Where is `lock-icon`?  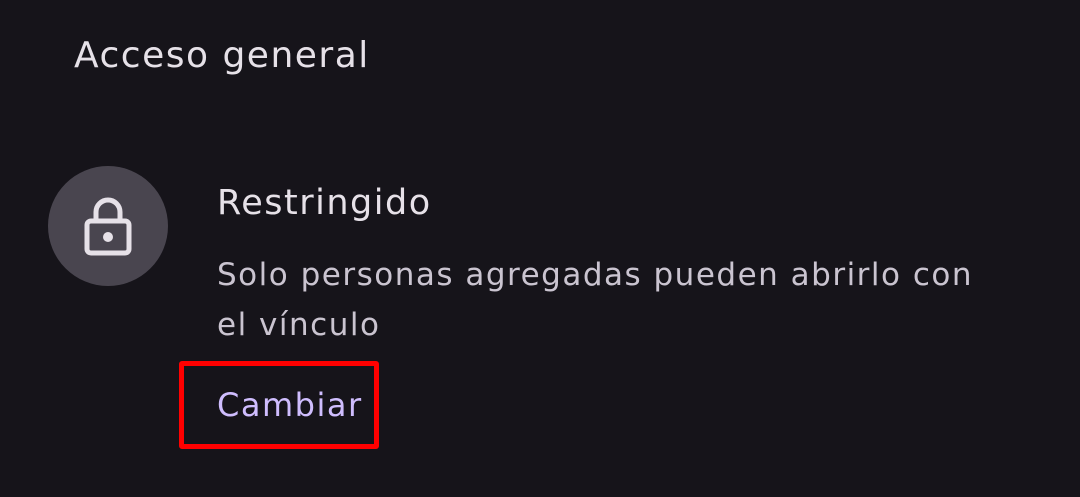 lock-icon is located at coordinates (108, 226).